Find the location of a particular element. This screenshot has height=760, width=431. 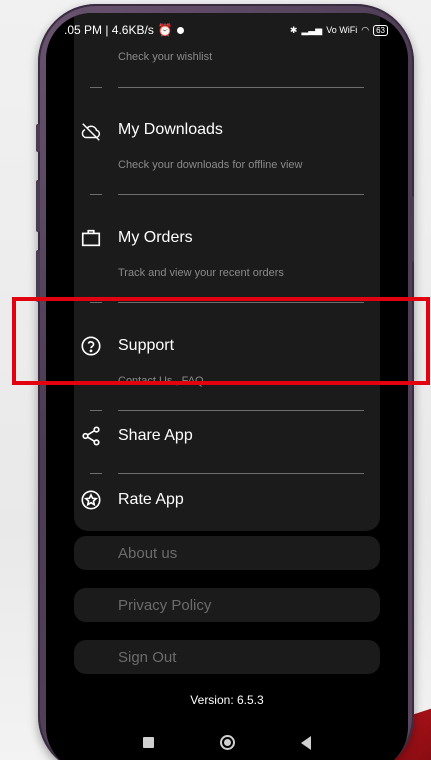

downloads-title: My Downloads is located at coordinates (170, 129).